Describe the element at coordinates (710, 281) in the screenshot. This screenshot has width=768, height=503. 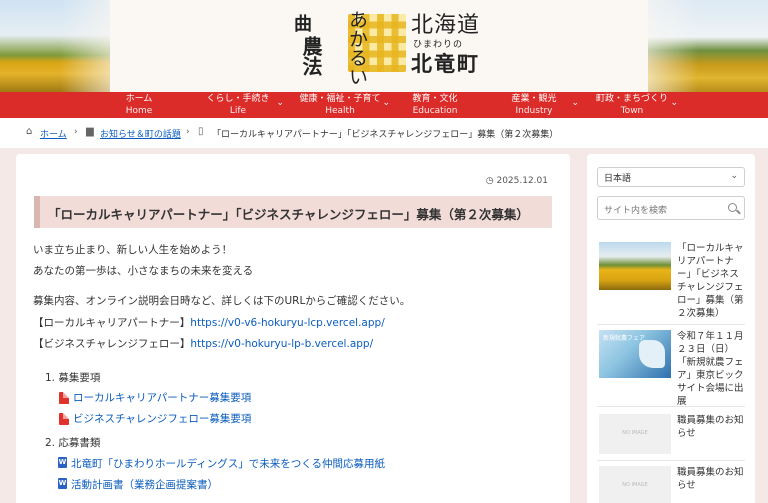
I see `post-title: 「ローカルキャリアパートナー」「ビジネスチャレンジフェロー」募集（第２次募集）` at that location.